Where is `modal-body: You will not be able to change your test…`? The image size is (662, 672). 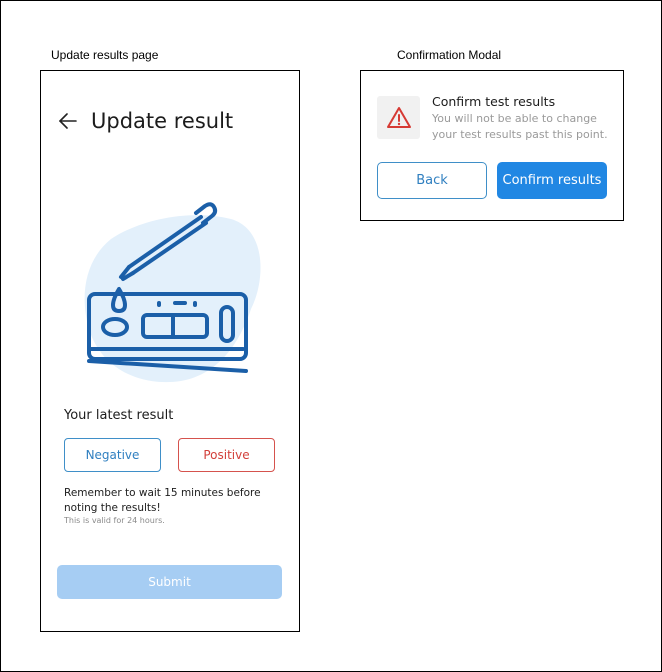 modal-body: You will not be able to change your test… is located at coordinates (520, 126).